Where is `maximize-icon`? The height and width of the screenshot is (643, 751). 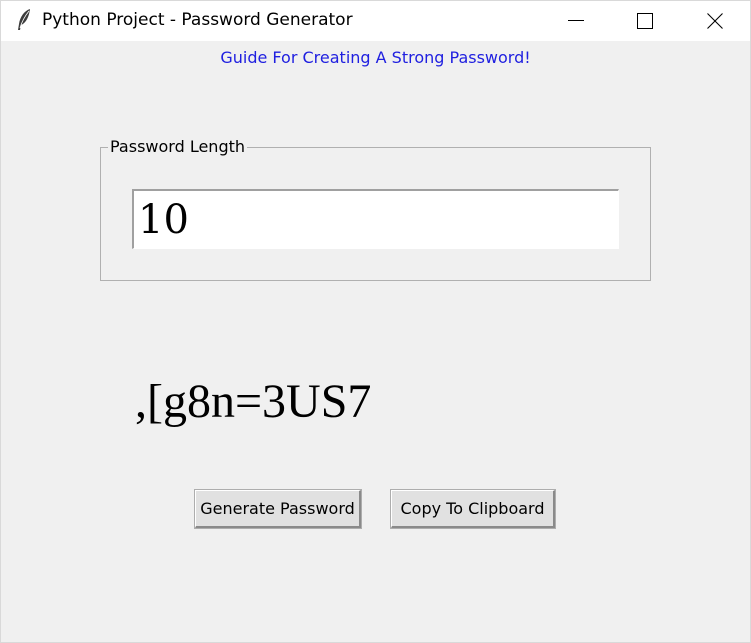 maximize-icon is located at coordinates (645, 21).